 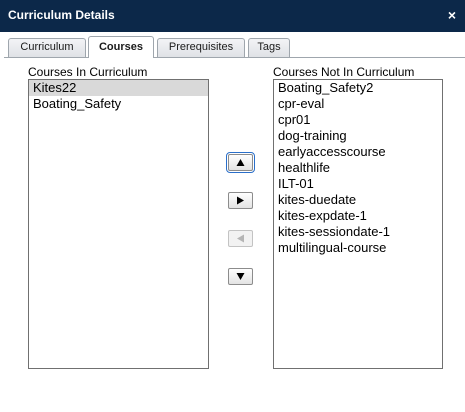 I want to click on list-item: ILT-01, so click(x=358, y=184).